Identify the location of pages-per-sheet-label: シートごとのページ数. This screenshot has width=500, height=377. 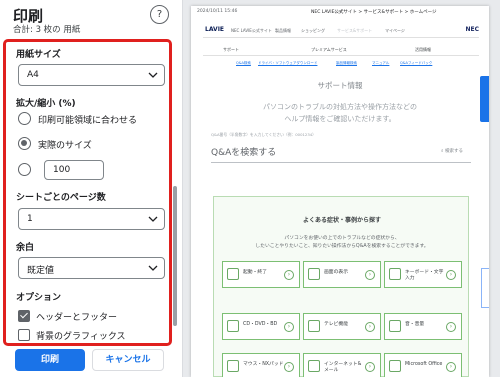
(61, 198).